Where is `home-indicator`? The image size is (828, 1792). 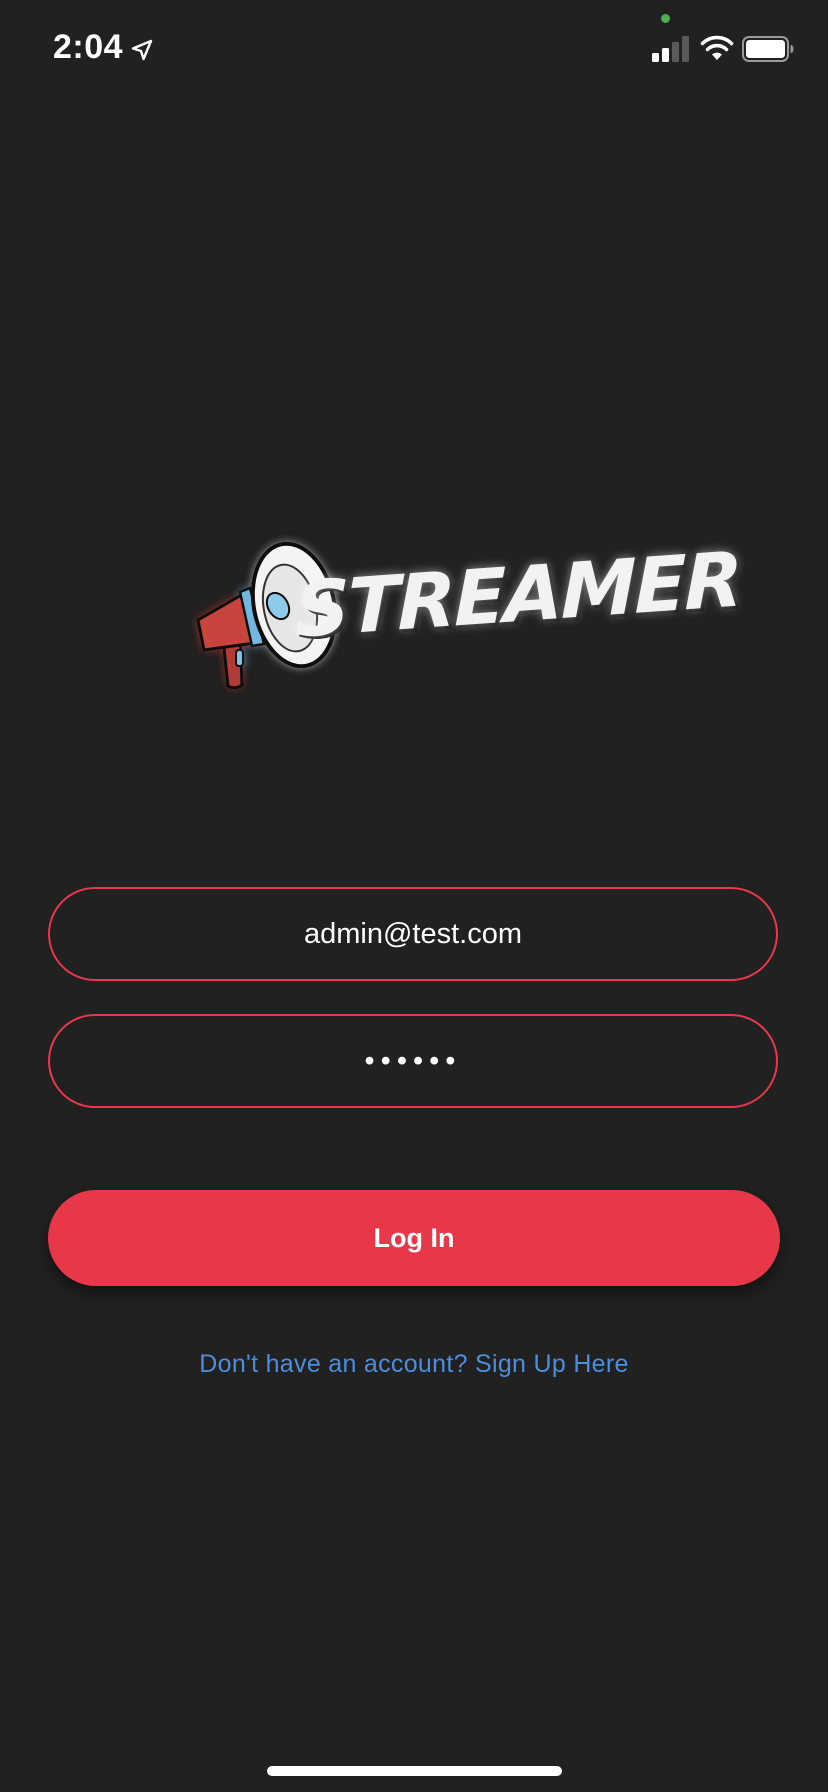 home-indicator is located at coordinates (414, 1771).